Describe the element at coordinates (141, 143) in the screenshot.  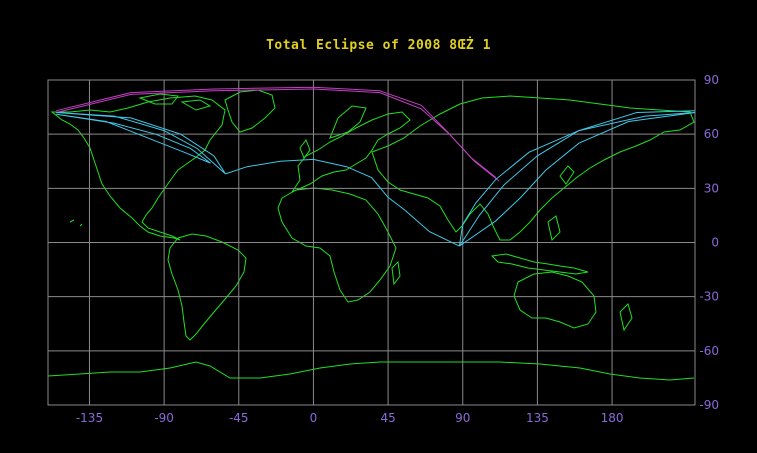
I see `penumbra-path-outer-loop-west` at that location.